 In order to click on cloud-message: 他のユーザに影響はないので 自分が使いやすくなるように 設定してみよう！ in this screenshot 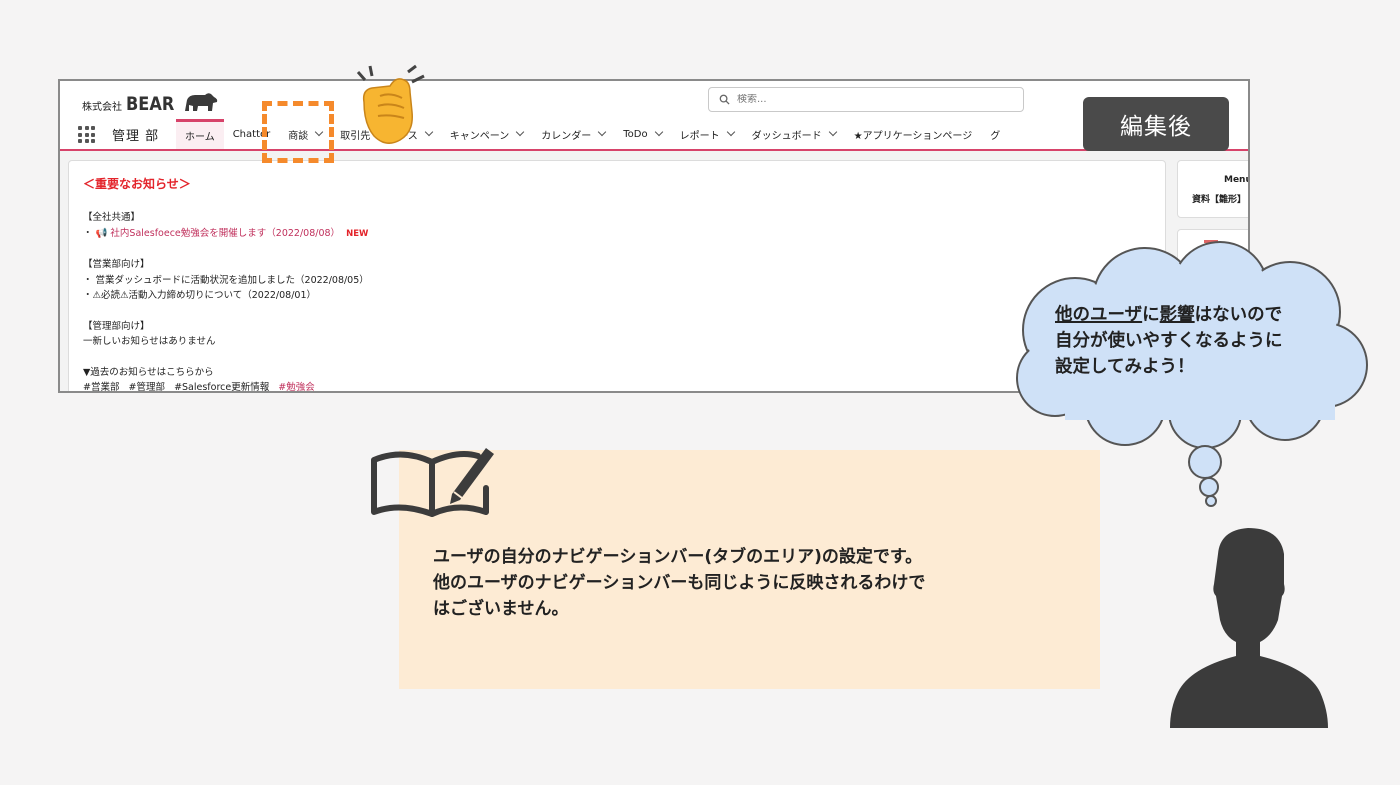, I will do `click(1169, 341)`.